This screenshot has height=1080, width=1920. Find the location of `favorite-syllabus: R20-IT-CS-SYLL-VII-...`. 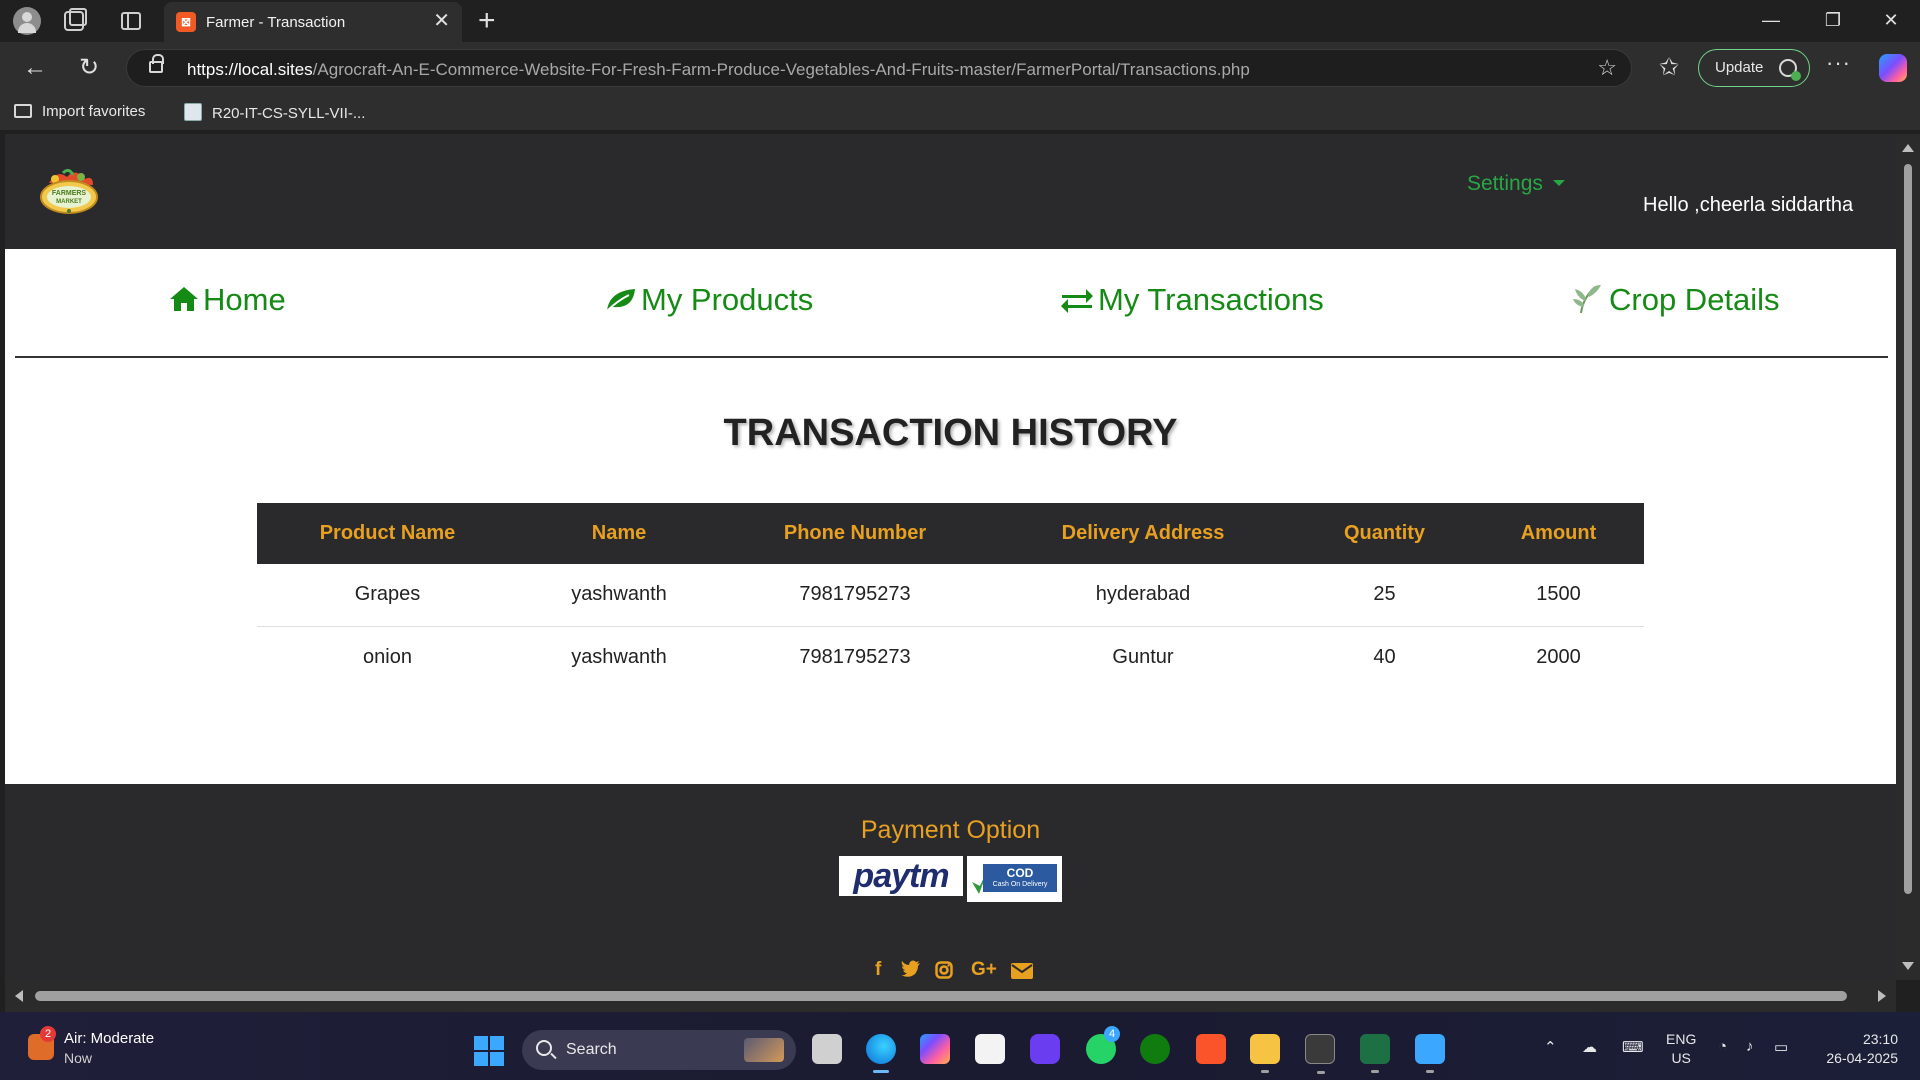

favorite-syllabus: R20-IT-CS-SYLL-VII-... is located at coordinates (274, 112).